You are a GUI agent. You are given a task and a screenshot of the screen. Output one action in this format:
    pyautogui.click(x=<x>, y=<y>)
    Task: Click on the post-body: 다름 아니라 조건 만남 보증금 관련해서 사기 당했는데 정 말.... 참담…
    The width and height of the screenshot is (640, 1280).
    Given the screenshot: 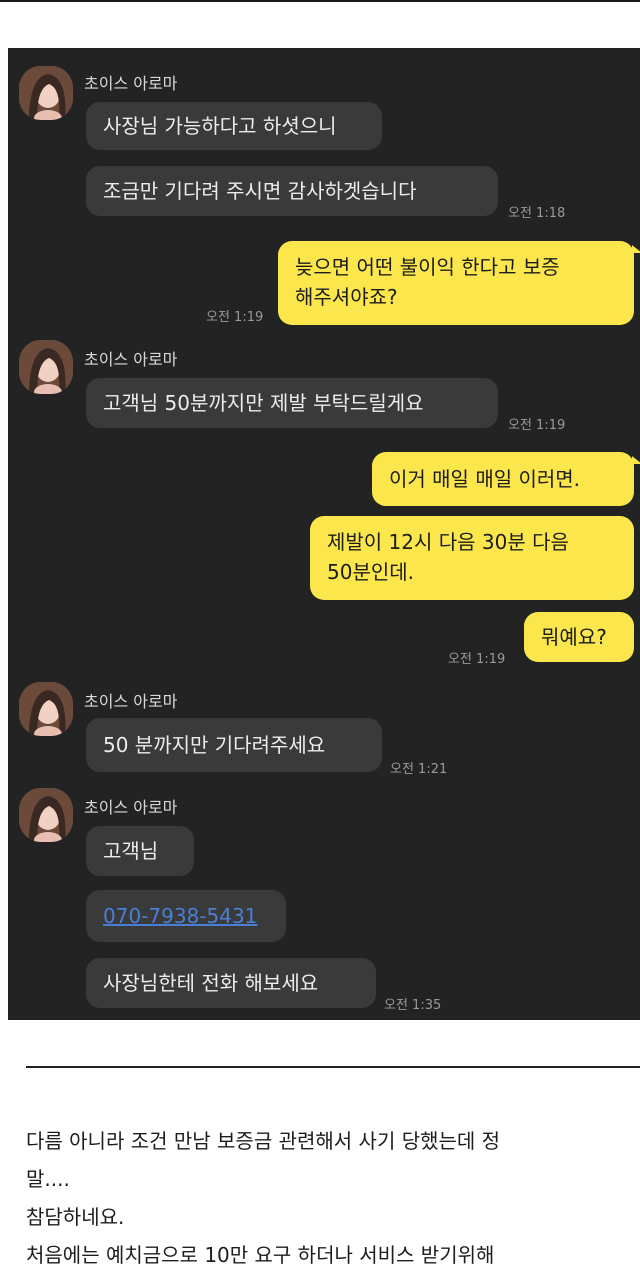 What is the action you would take?
    pyautogui.click(x=331, y=1198)
    